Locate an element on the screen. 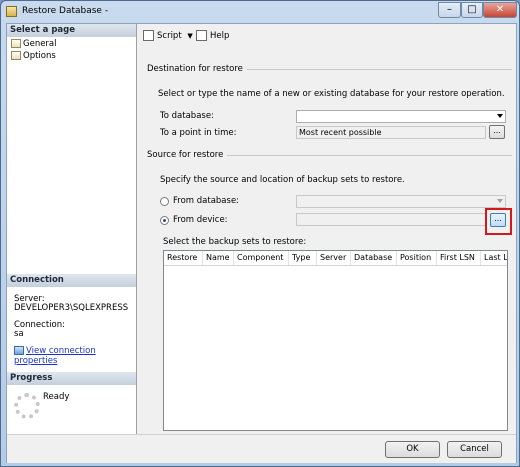  help-icon is located at coordinates (201, 35).